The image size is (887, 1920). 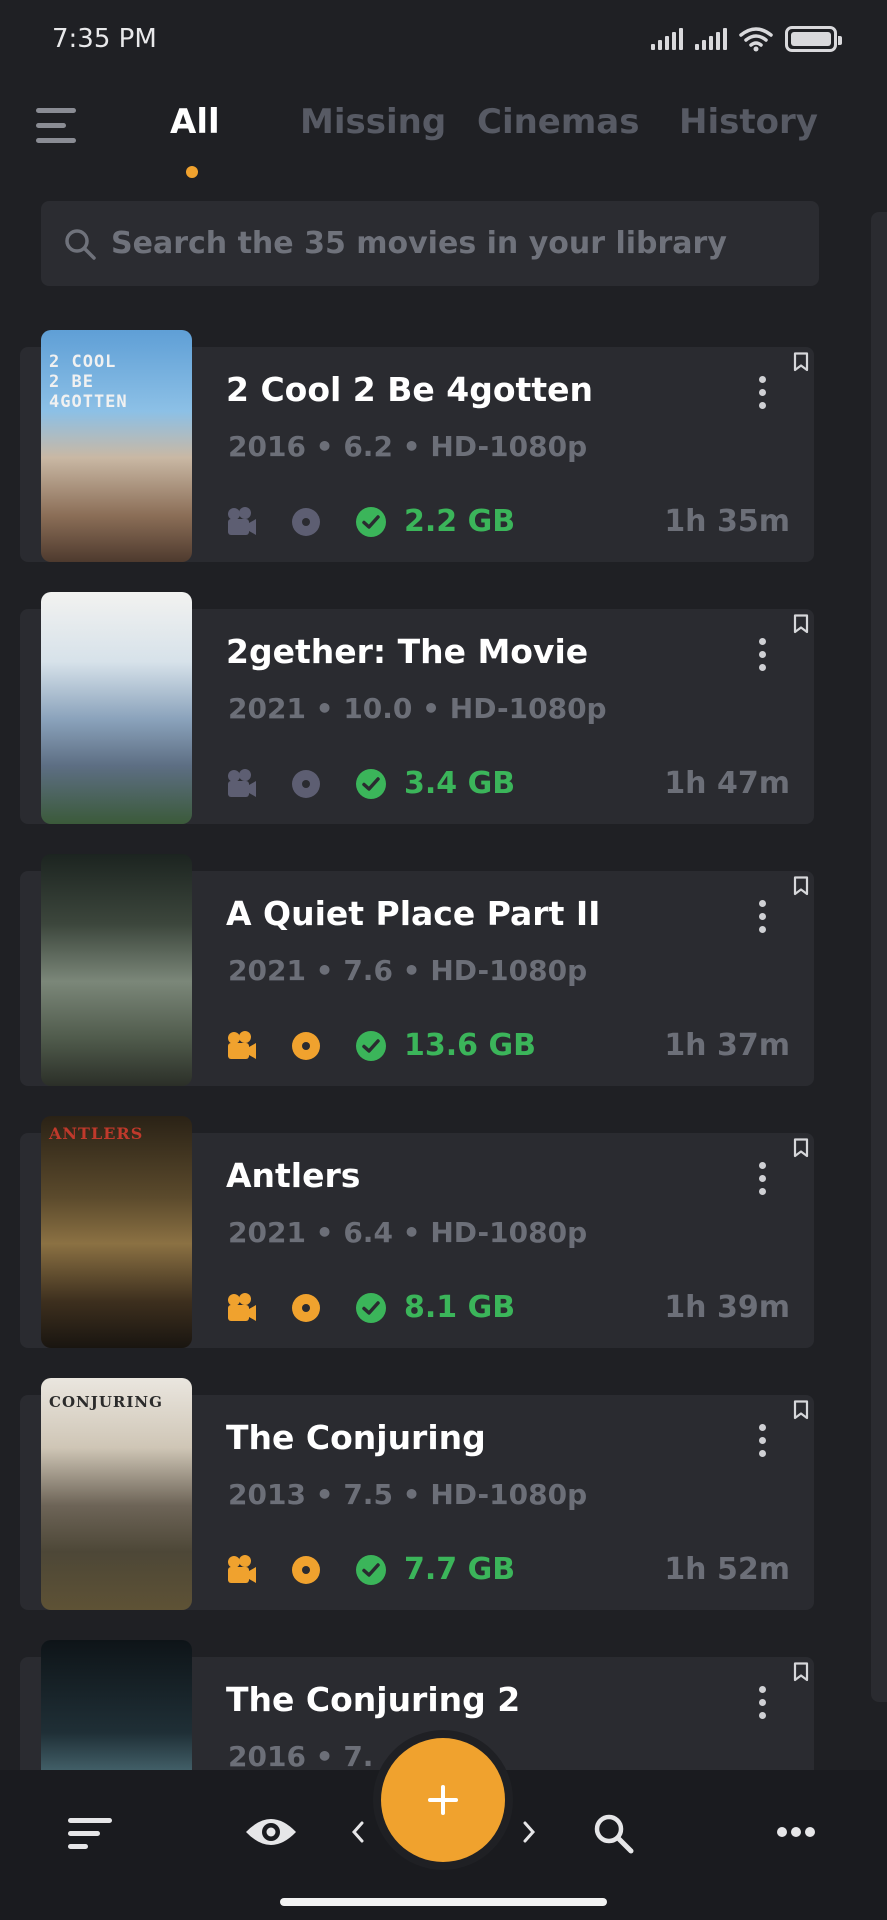 What do you see at coordinates (443, 1902) in the screenshot?
I see `home-indicator` at bounding box center [443, 1902].